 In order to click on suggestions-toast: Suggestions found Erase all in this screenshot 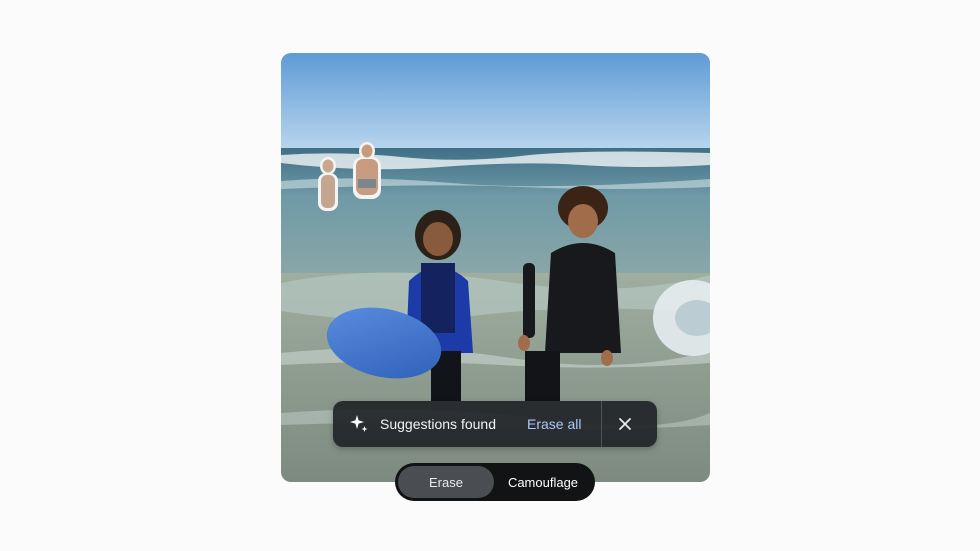, I will do `click(495, 424)`.